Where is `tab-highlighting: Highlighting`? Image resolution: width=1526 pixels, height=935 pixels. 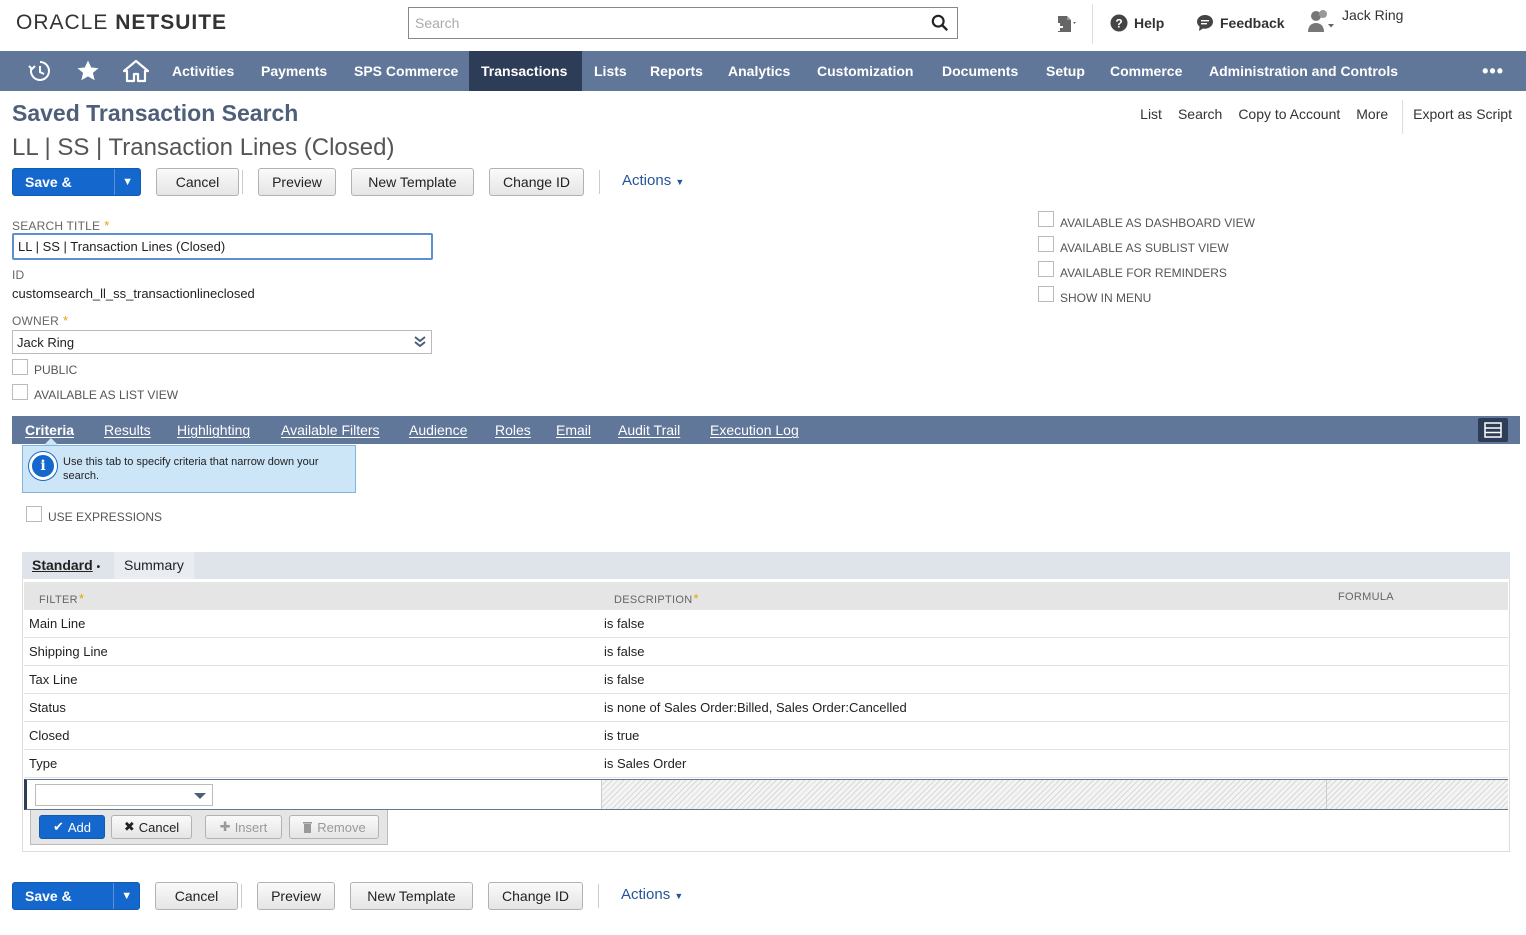 tab-highlighting: Highlighting is located at coordinates (213, 430).